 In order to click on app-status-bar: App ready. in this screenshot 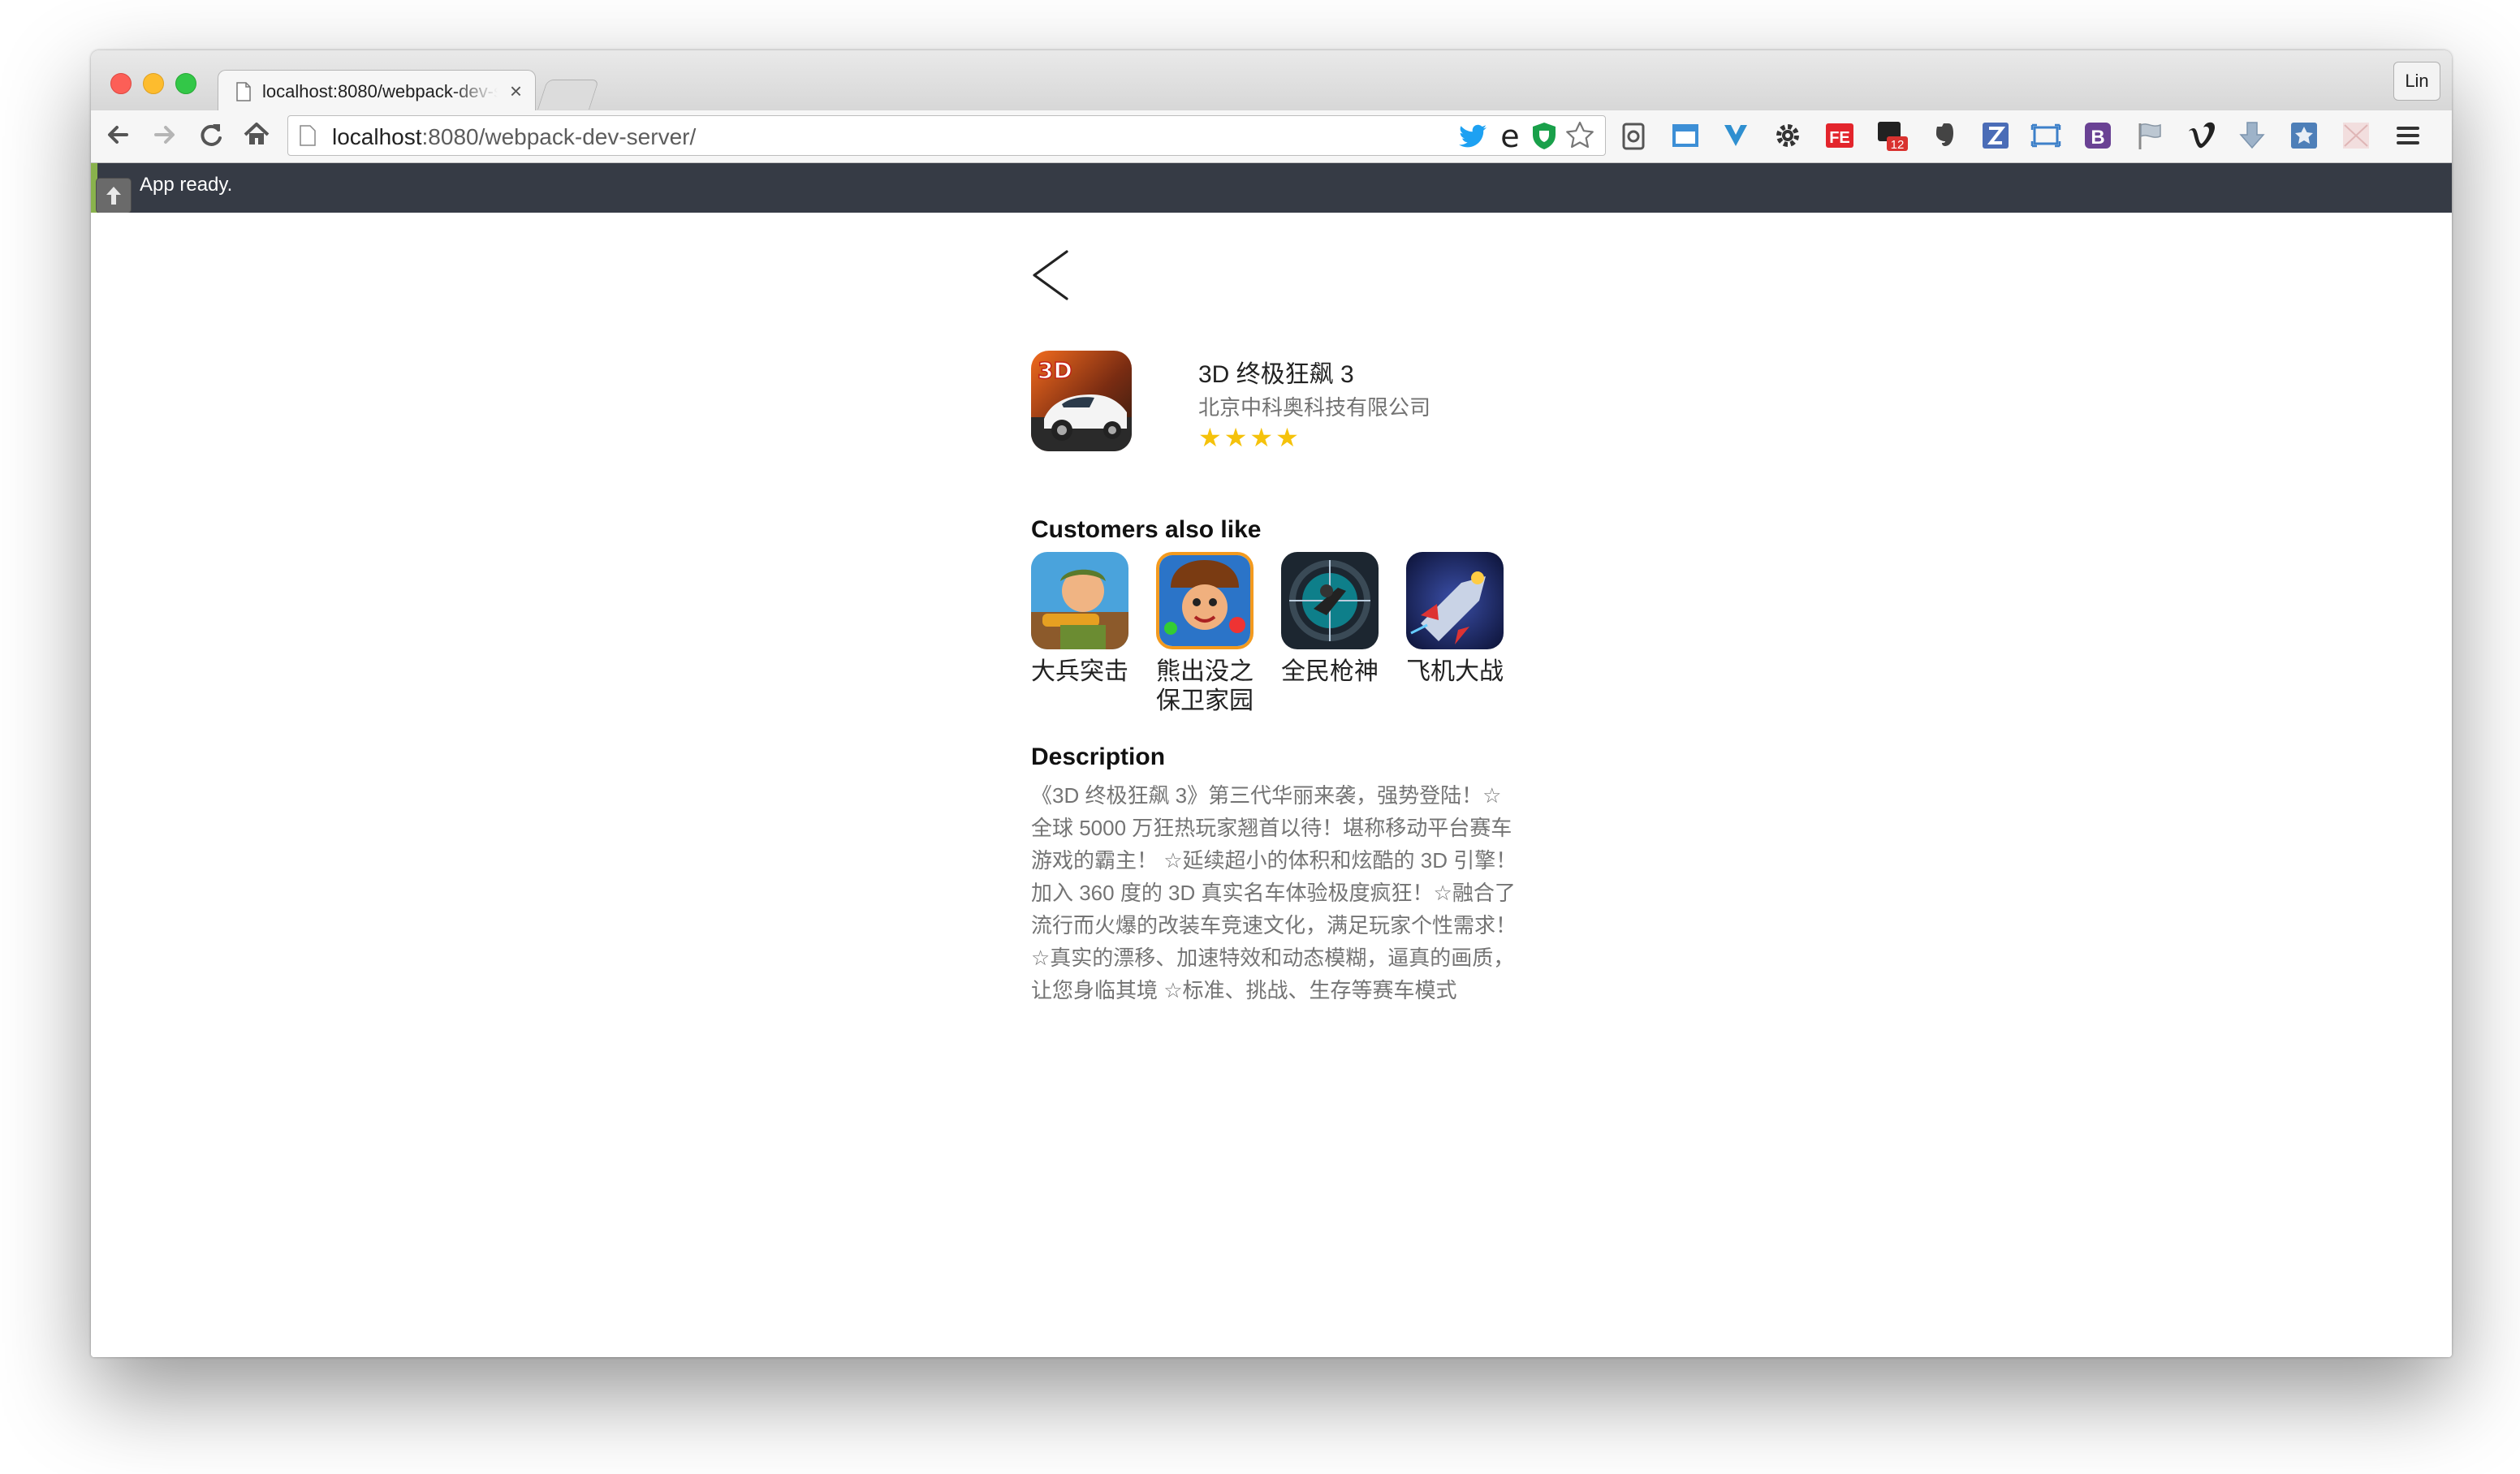, I will do `click(1271, 188)`.